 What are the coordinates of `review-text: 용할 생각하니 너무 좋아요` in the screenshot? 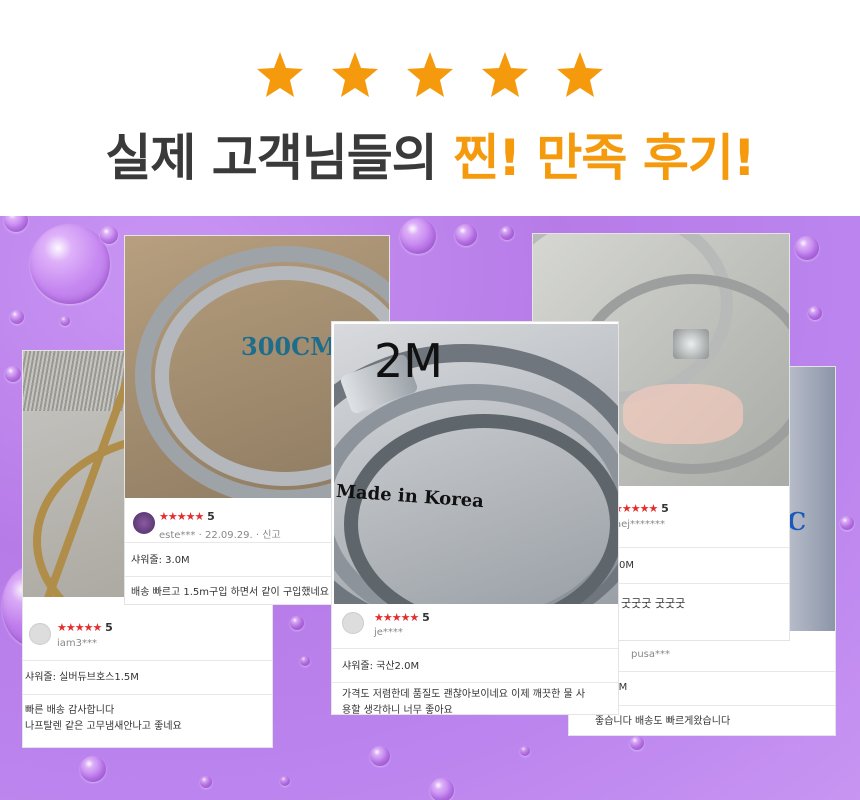 It's located at (397, 710).